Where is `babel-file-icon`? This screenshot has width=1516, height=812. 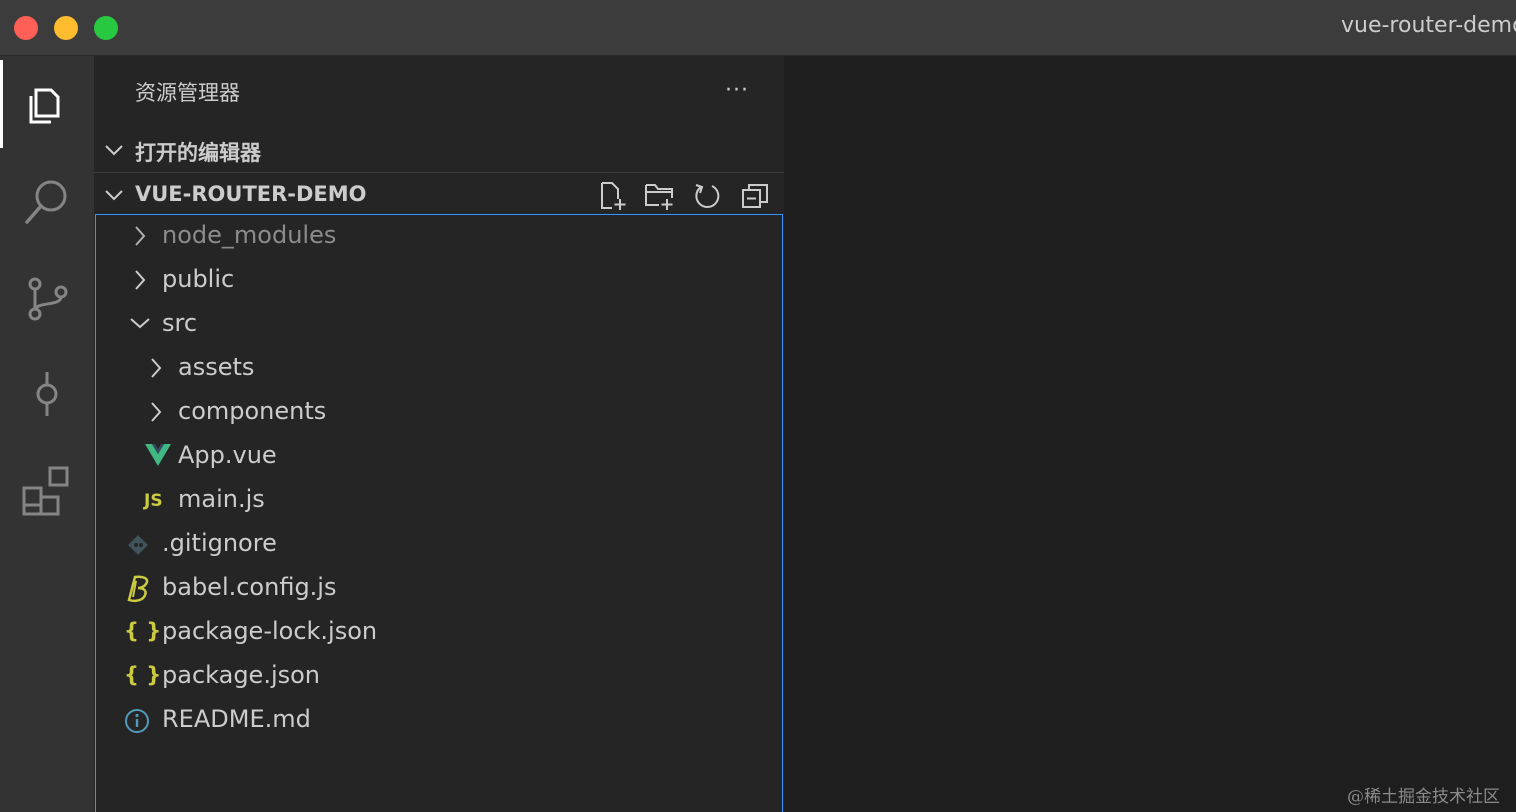
babel-file-icon is located at coordinates (138, 589).